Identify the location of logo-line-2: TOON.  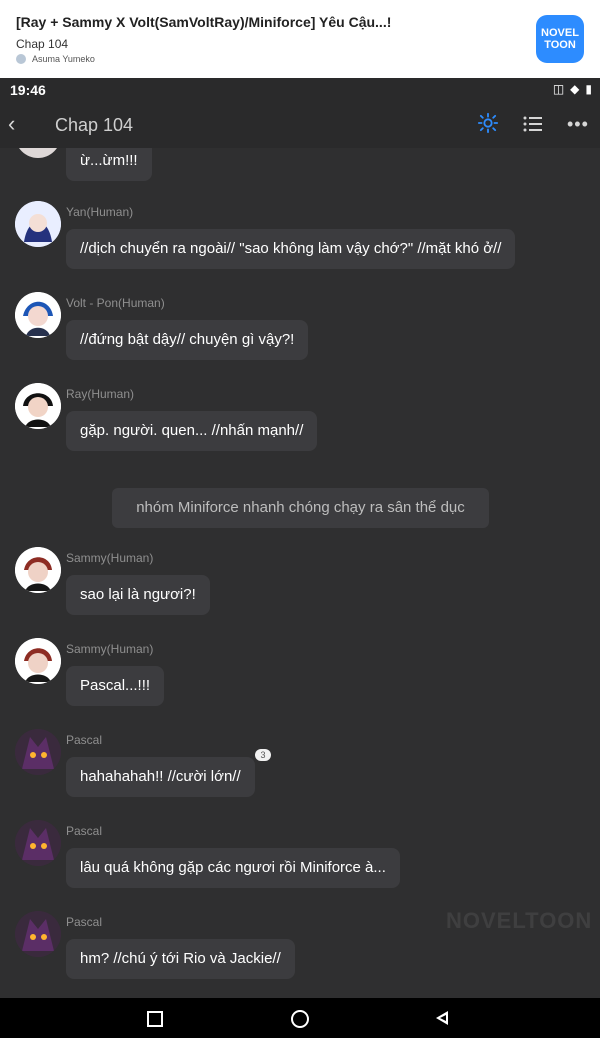
(560, 45).